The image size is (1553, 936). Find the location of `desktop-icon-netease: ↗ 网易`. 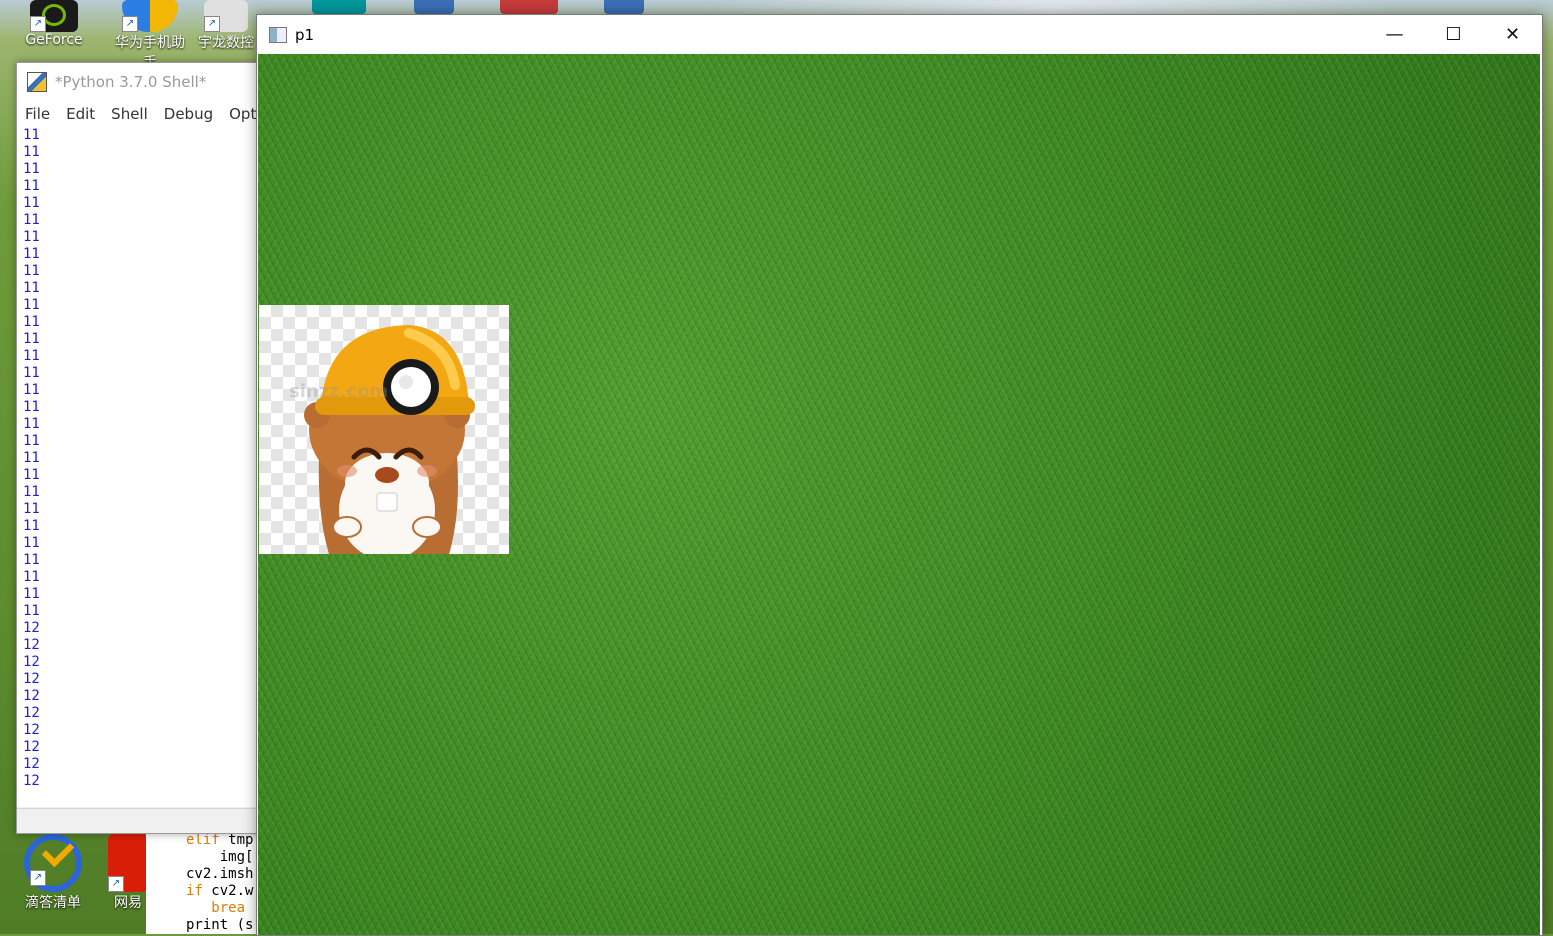

desktop-icon-netease: ↗ 网易 is located at coordinates (128, 873).